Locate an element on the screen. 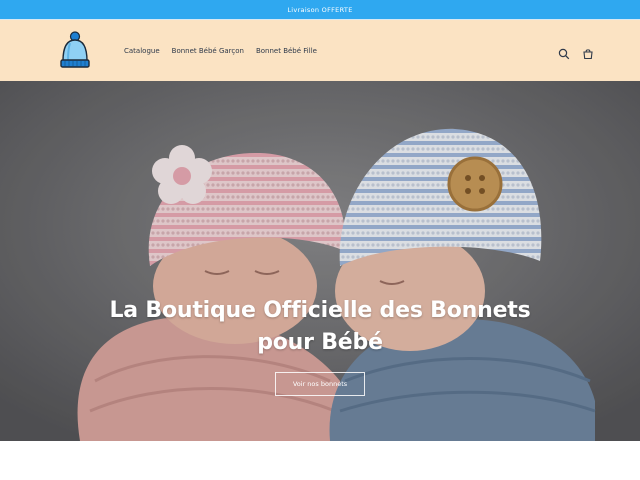  baby-beanie-logo-icon is located at coordinates (75, 49).